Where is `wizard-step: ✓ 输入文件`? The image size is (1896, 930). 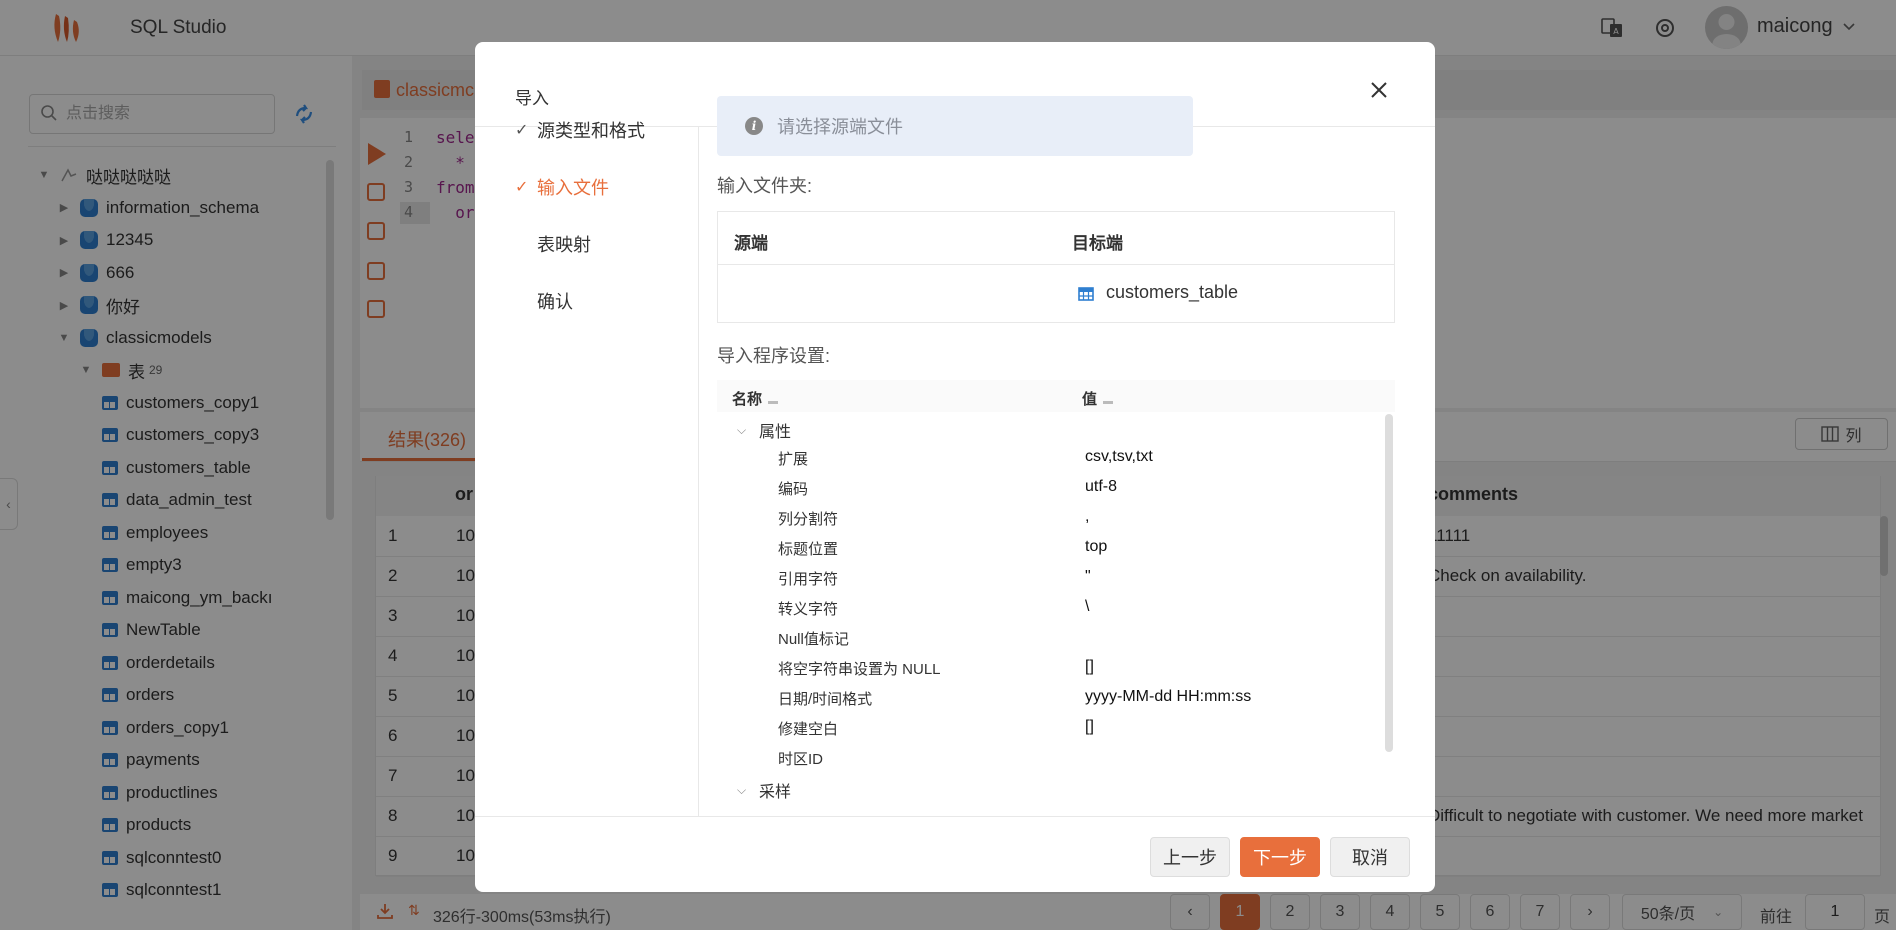 wizard-step: ✓ 输入文件 is located at coordinates (562, 187).